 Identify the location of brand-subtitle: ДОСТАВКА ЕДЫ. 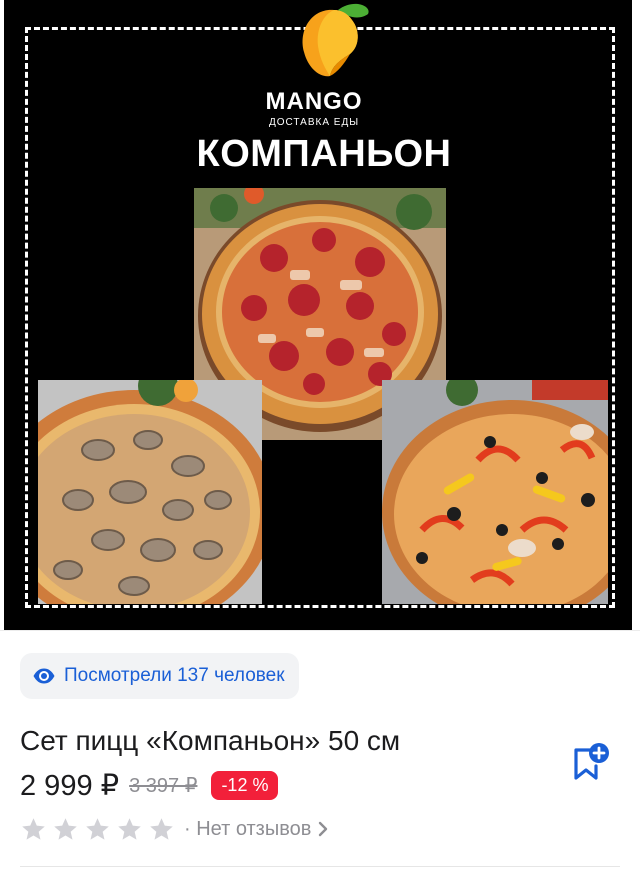
(314, 122).